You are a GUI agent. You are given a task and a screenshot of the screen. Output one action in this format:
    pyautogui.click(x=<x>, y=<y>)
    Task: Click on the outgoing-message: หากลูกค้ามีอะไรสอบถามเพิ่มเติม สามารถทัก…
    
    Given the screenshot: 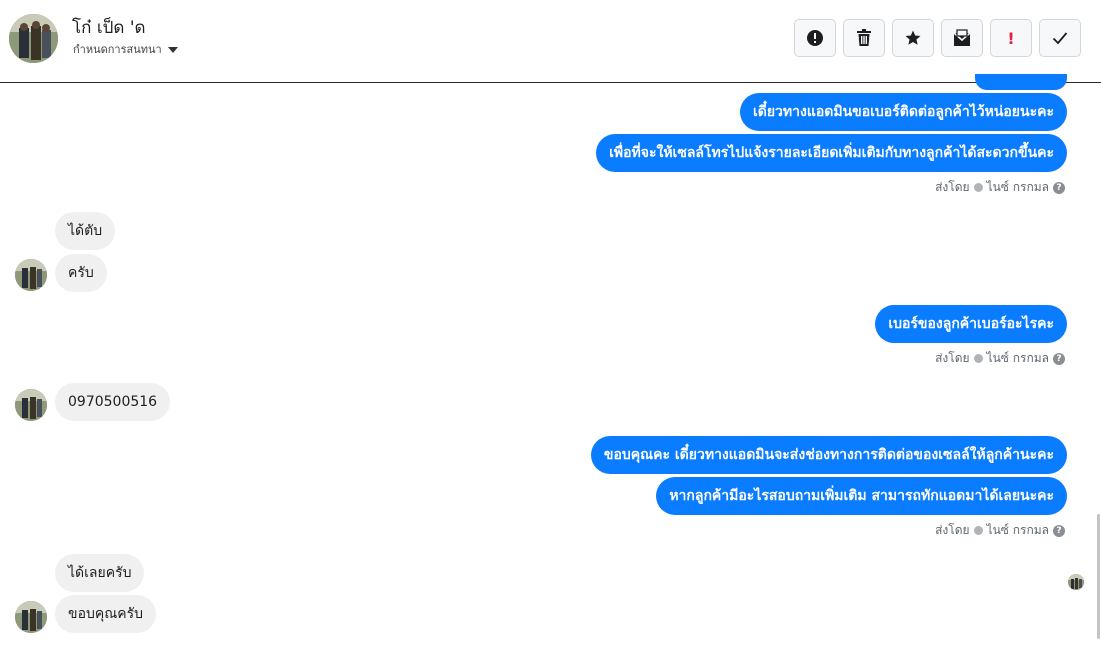 What is the action you would take?
    pyautogui.click(x=861, y=496)
    